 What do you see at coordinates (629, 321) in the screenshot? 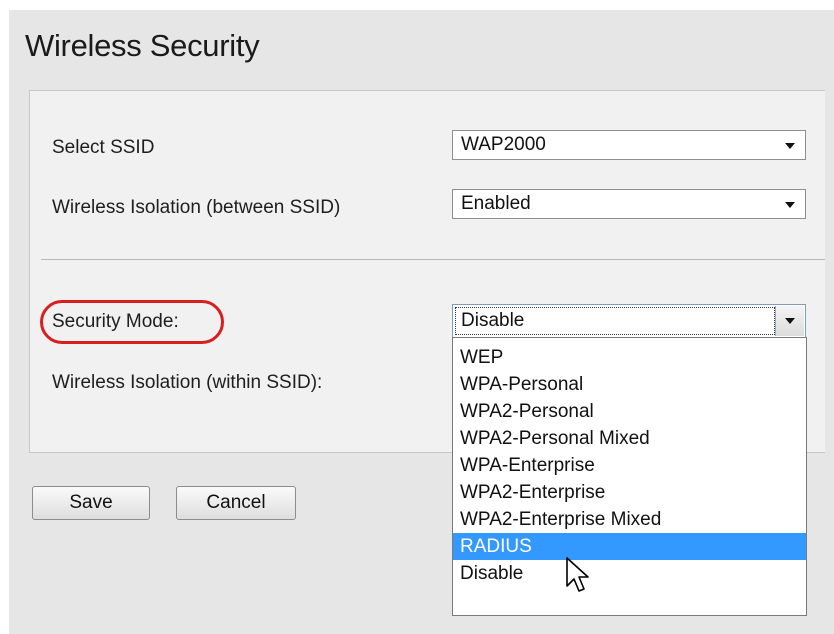
I see `security-mode-dropdown: Disable` at bounding box center [629, 321].